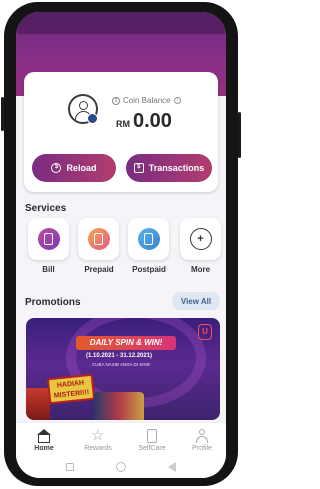 The width and height of the screenshot is (320, 489). What do you see at coordinates (200, 269) in the screenshot?
I see `service-label-more: More` at bounding box center [200, 269].